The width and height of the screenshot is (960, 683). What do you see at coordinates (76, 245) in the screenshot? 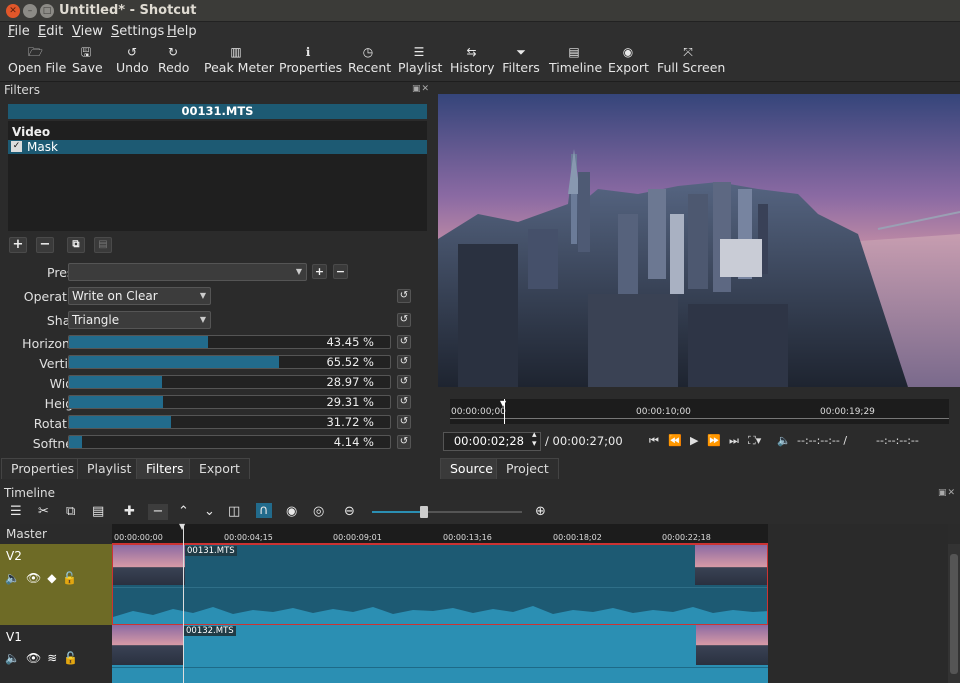
I see `copy-filter-icon: ⧉` at bounding box center [76, 245].